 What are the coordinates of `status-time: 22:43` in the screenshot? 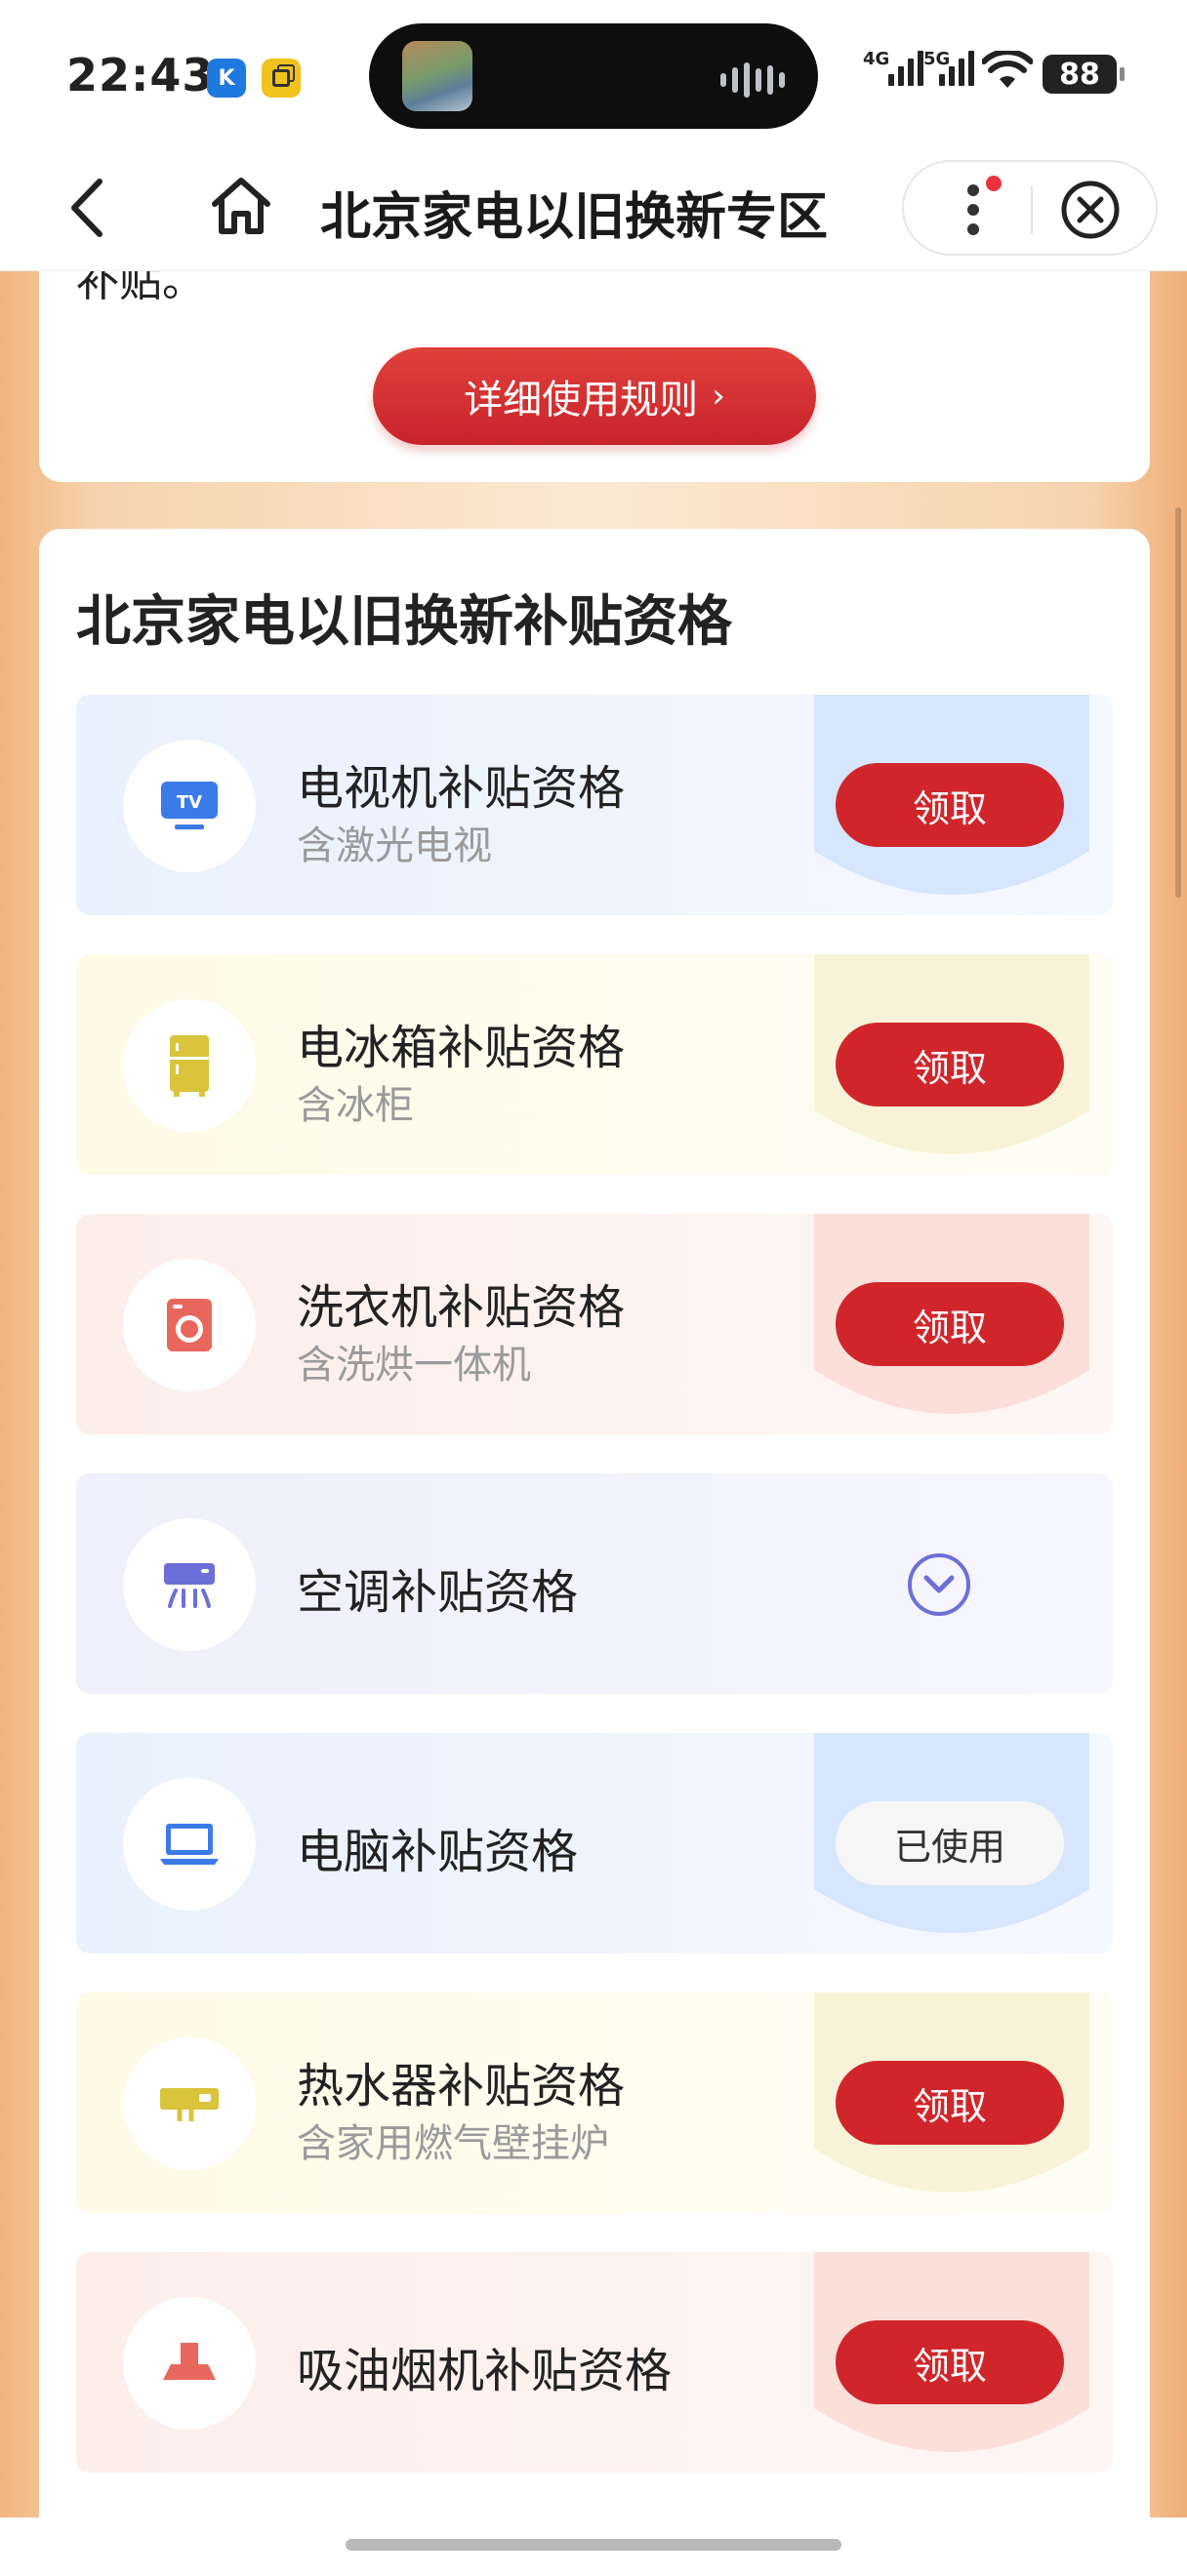 It's located at (140, 75).